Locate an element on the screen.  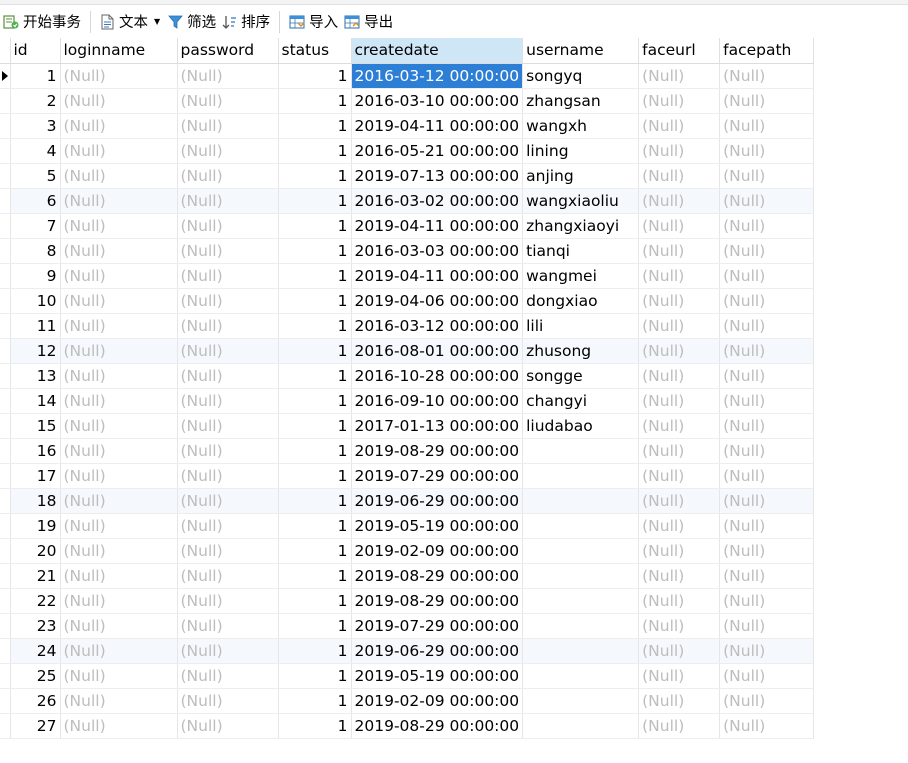
cell-username: dongxiao is located at coordinates (581, 301).